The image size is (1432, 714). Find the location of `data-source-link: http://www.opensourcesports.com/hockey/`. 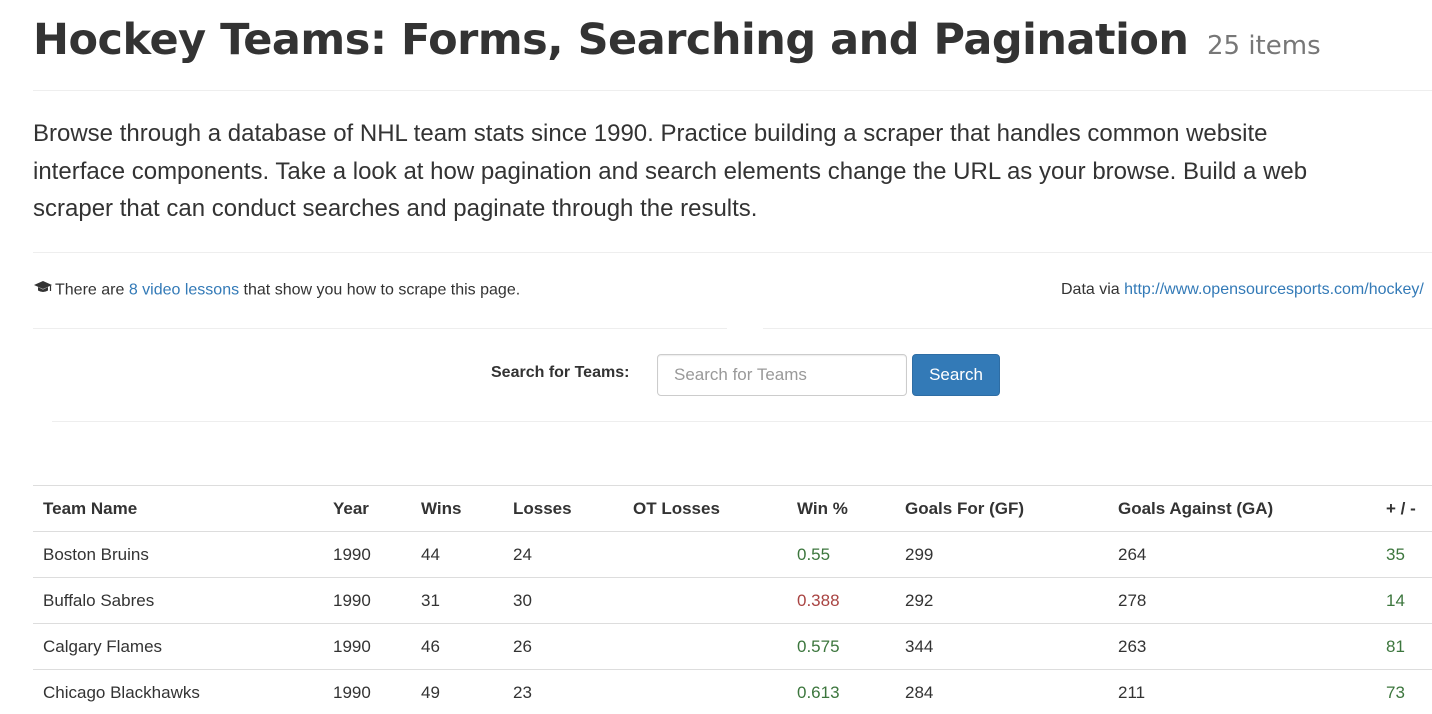

data-source-link: http://www.opensourcesports.com/hockey/ is located at coordinates (1274, 289).